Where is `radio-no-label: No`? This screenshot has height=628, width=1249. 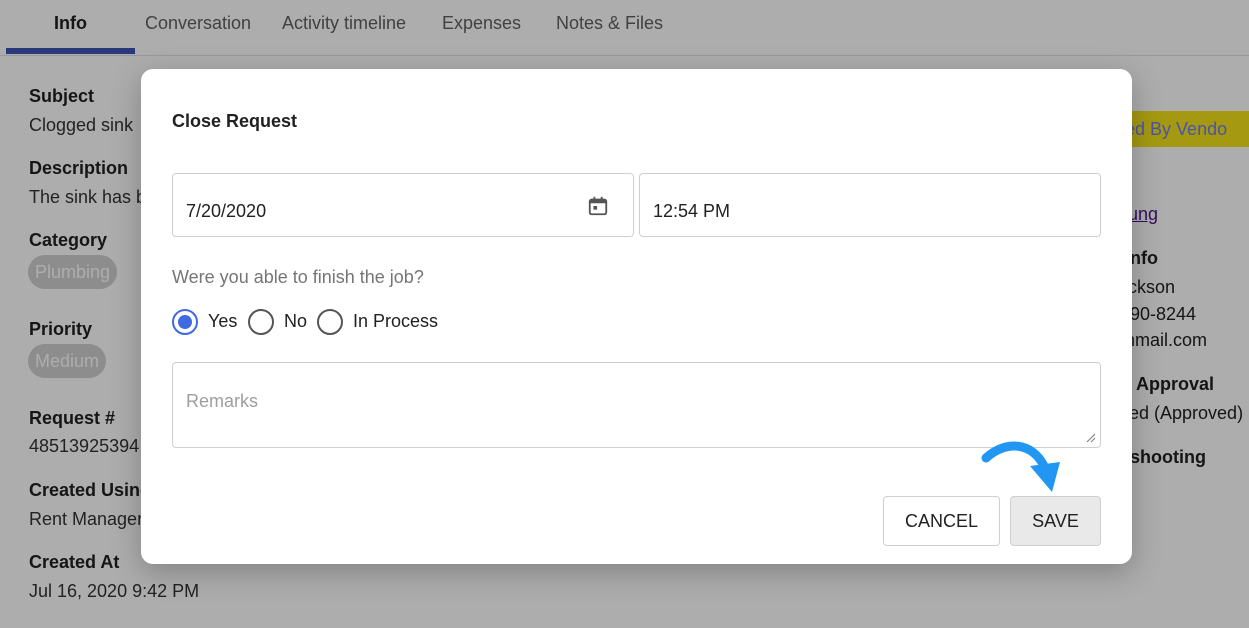 radio-no-label: No is located at coordinates (295, 321).